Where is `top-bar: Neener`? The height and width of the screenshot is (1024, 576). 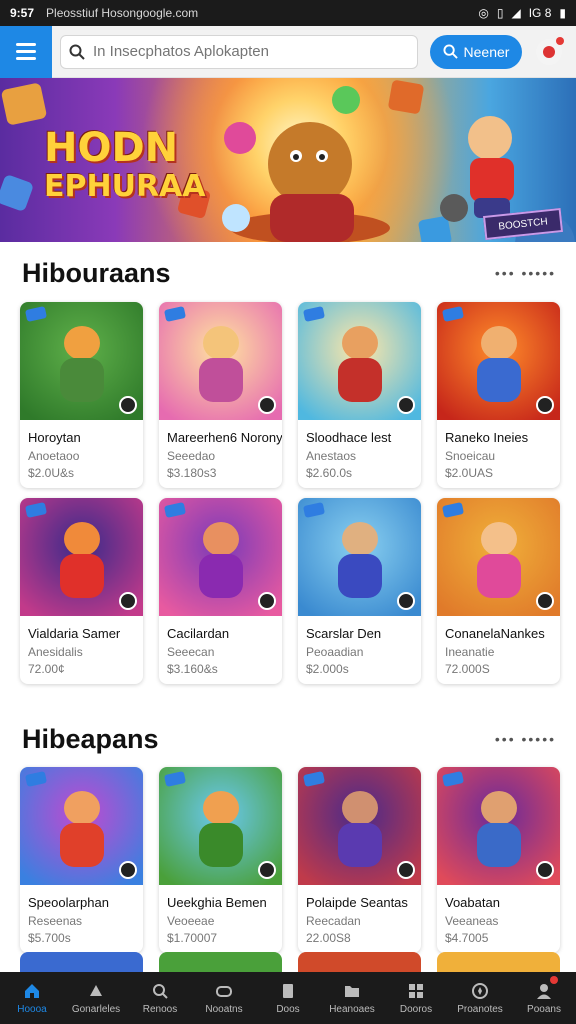
top-bar: Neener is located at coordinates (288, 51).